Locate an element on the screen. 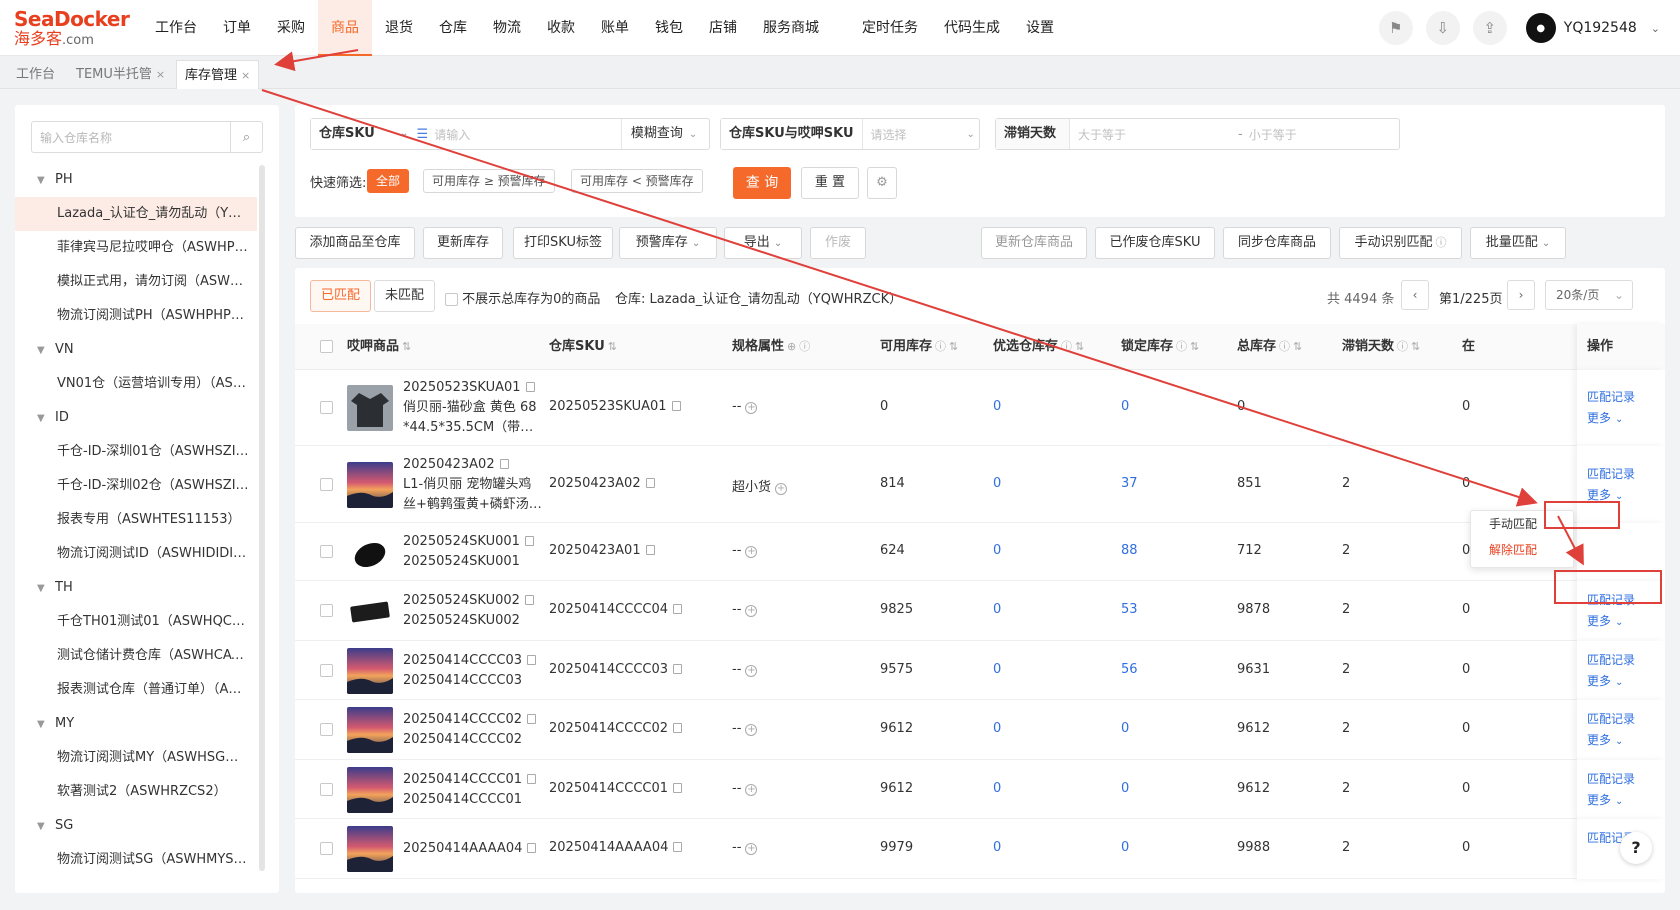 The width and height of the screenshot is (1680, 910). search-icon: ⌕ is located at coordinates (246, 137).